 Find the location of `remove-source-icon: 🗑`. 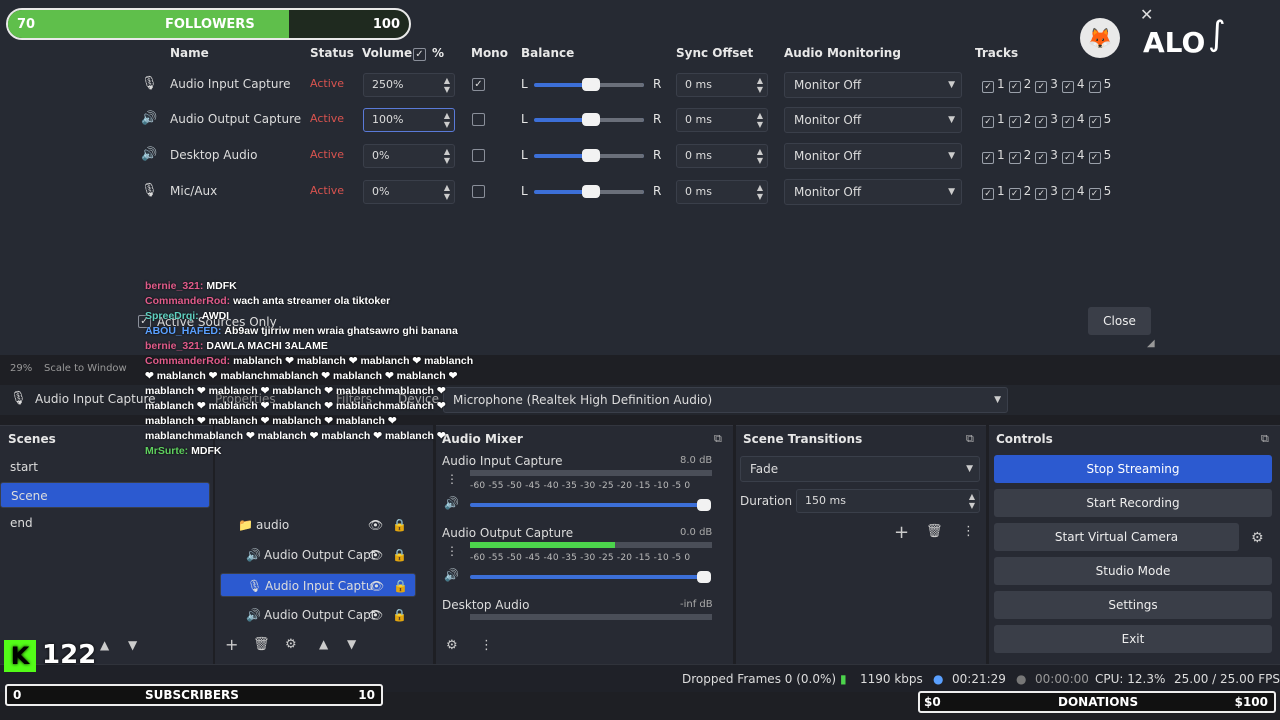

remove-source-icon: 🗑 is located at coordinates (261, 644).